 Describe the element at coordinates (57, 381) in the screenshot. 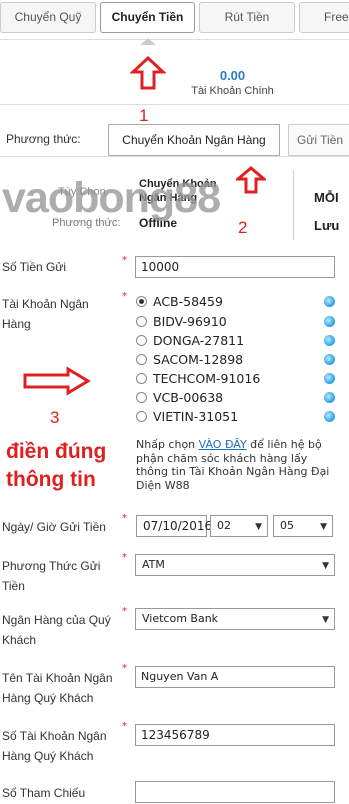

I see `annotation-arrow-right-icon` at that location.